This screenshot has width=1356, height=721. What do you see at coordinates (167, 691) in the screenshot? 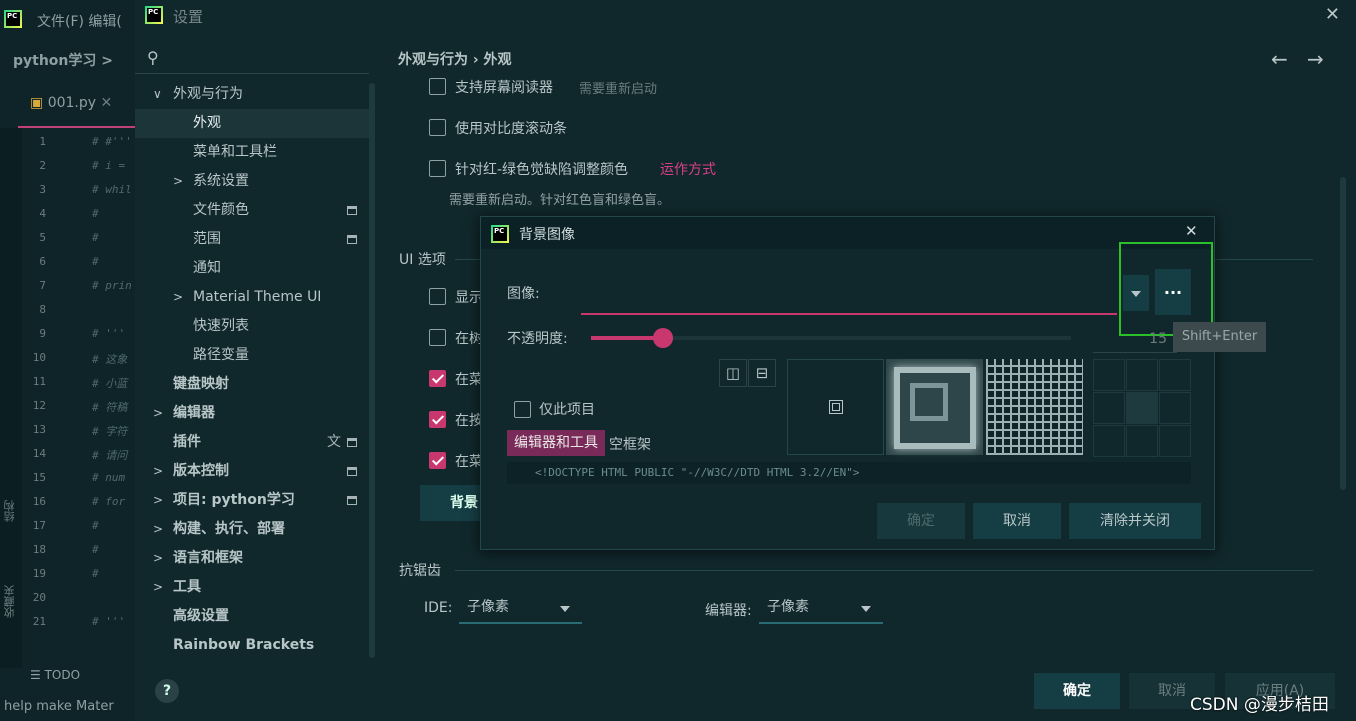
I see `help-button: ?` at bounding box center [167, 691].